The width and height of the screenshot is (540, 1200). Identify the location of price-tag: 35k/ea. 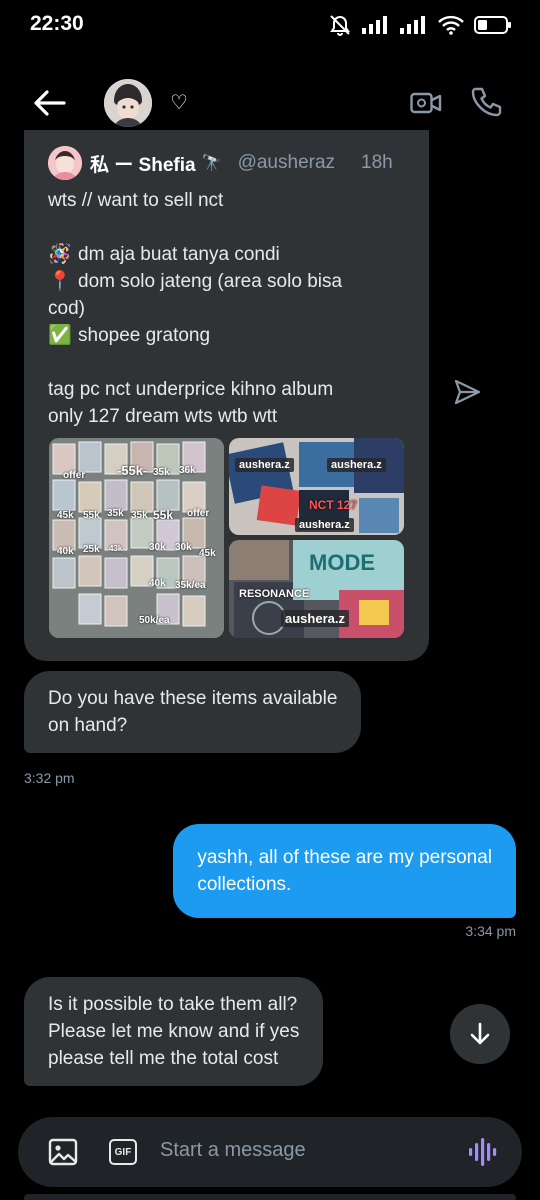
(190, 585).